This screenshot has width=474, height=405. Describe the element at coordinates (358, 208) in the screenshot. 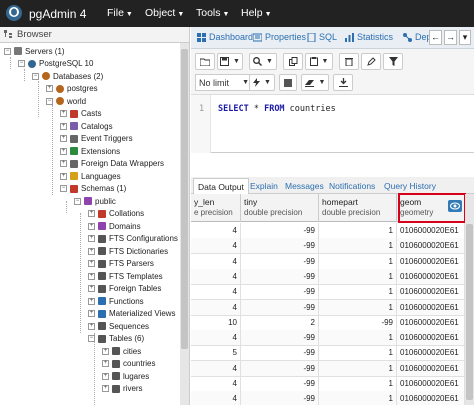

I see `column-header-homepart: homepart double precision` at that location.